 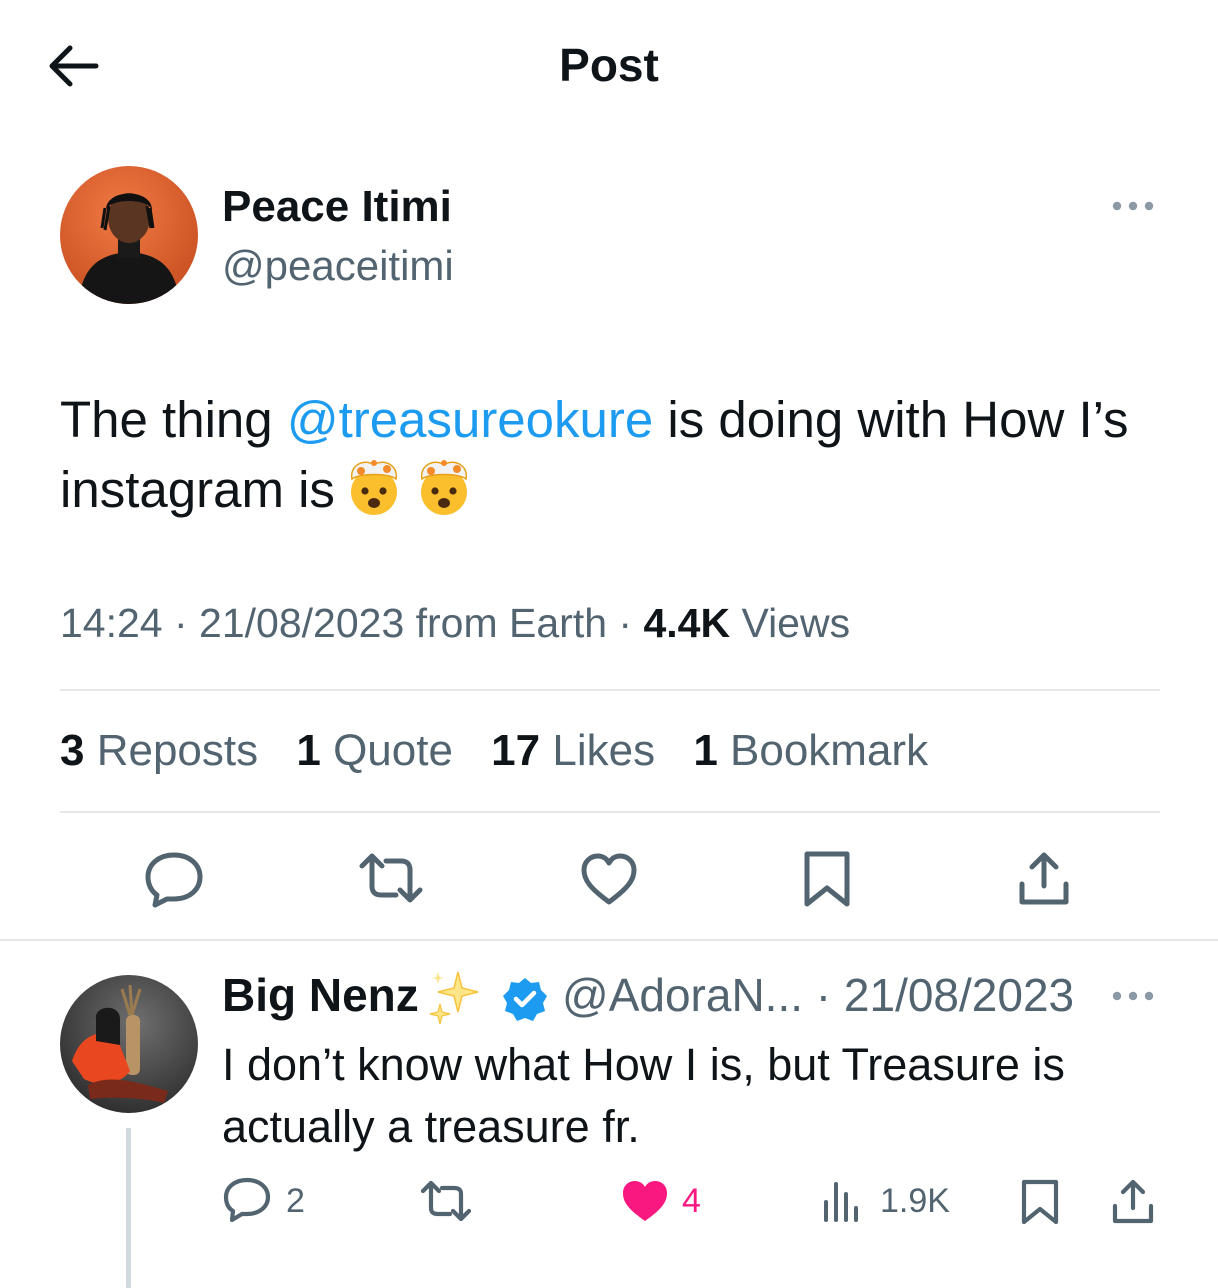 I want to click on post-time: 14:24, so click(x=111, y=623).